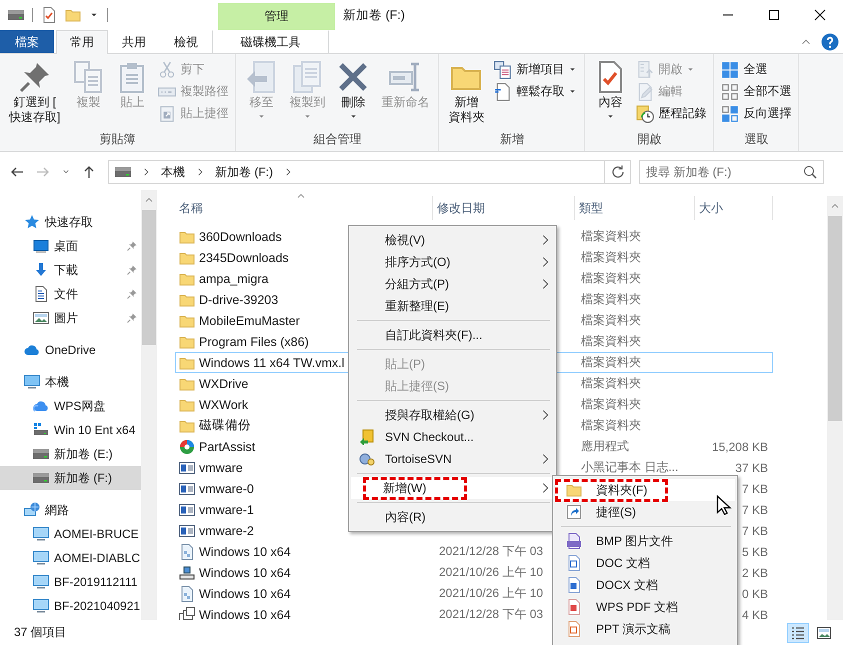 Image resolution: width=843 pixels, height=645 pixels. What do you see at coordinates (70, 222) in the screenshot?
I see `nav-item: 快速存取` at bounding box center [70, 222].